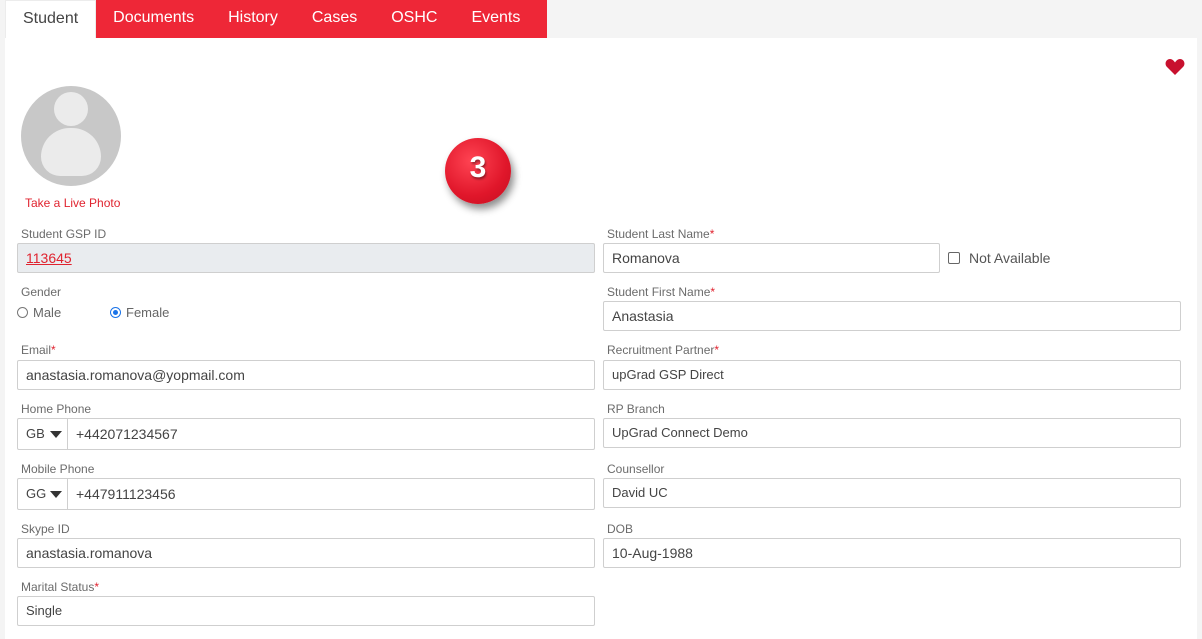 The width and height of the screenshot is (1202, 639). I want to click on rp-branch-label: RP Branch, so click(636, 409).